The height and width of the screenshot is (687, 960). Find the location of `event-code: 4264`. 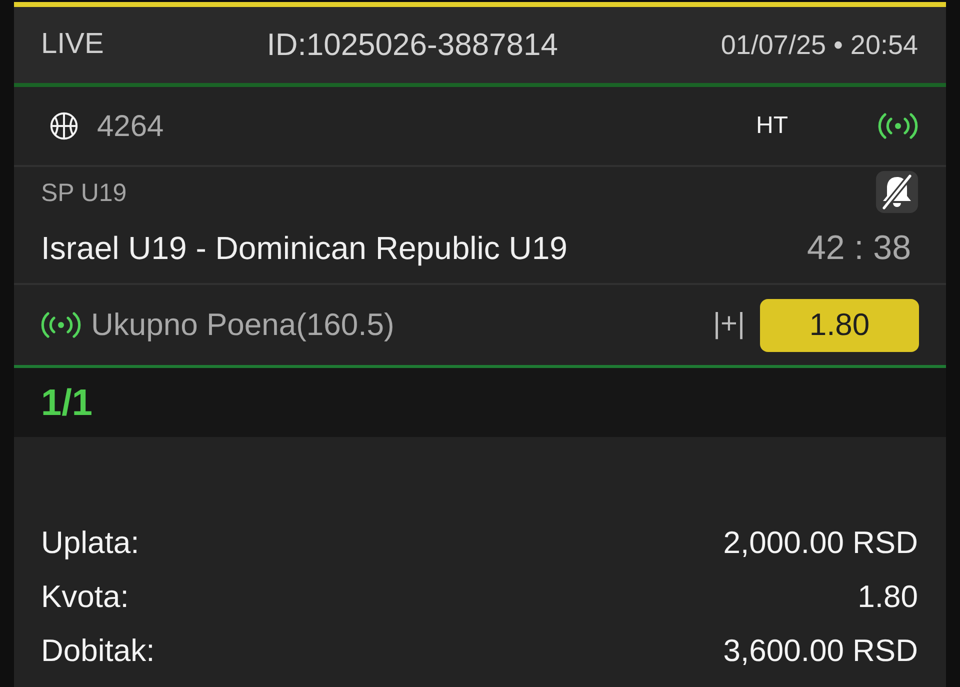

event-code: 4264 is located at coordinates (130, 126).